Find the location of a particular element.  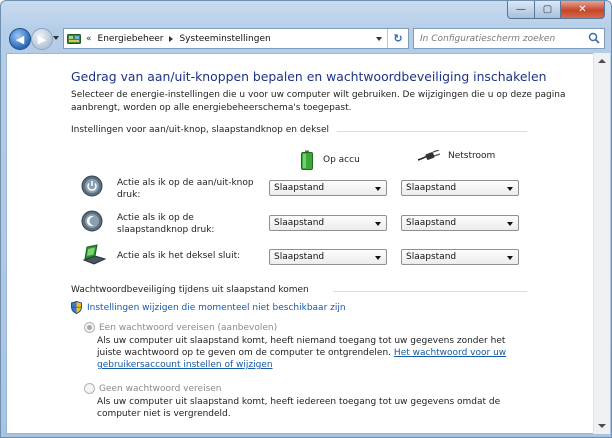

title-bar: — ▢ ✕ is located at coordinates (306, 12).